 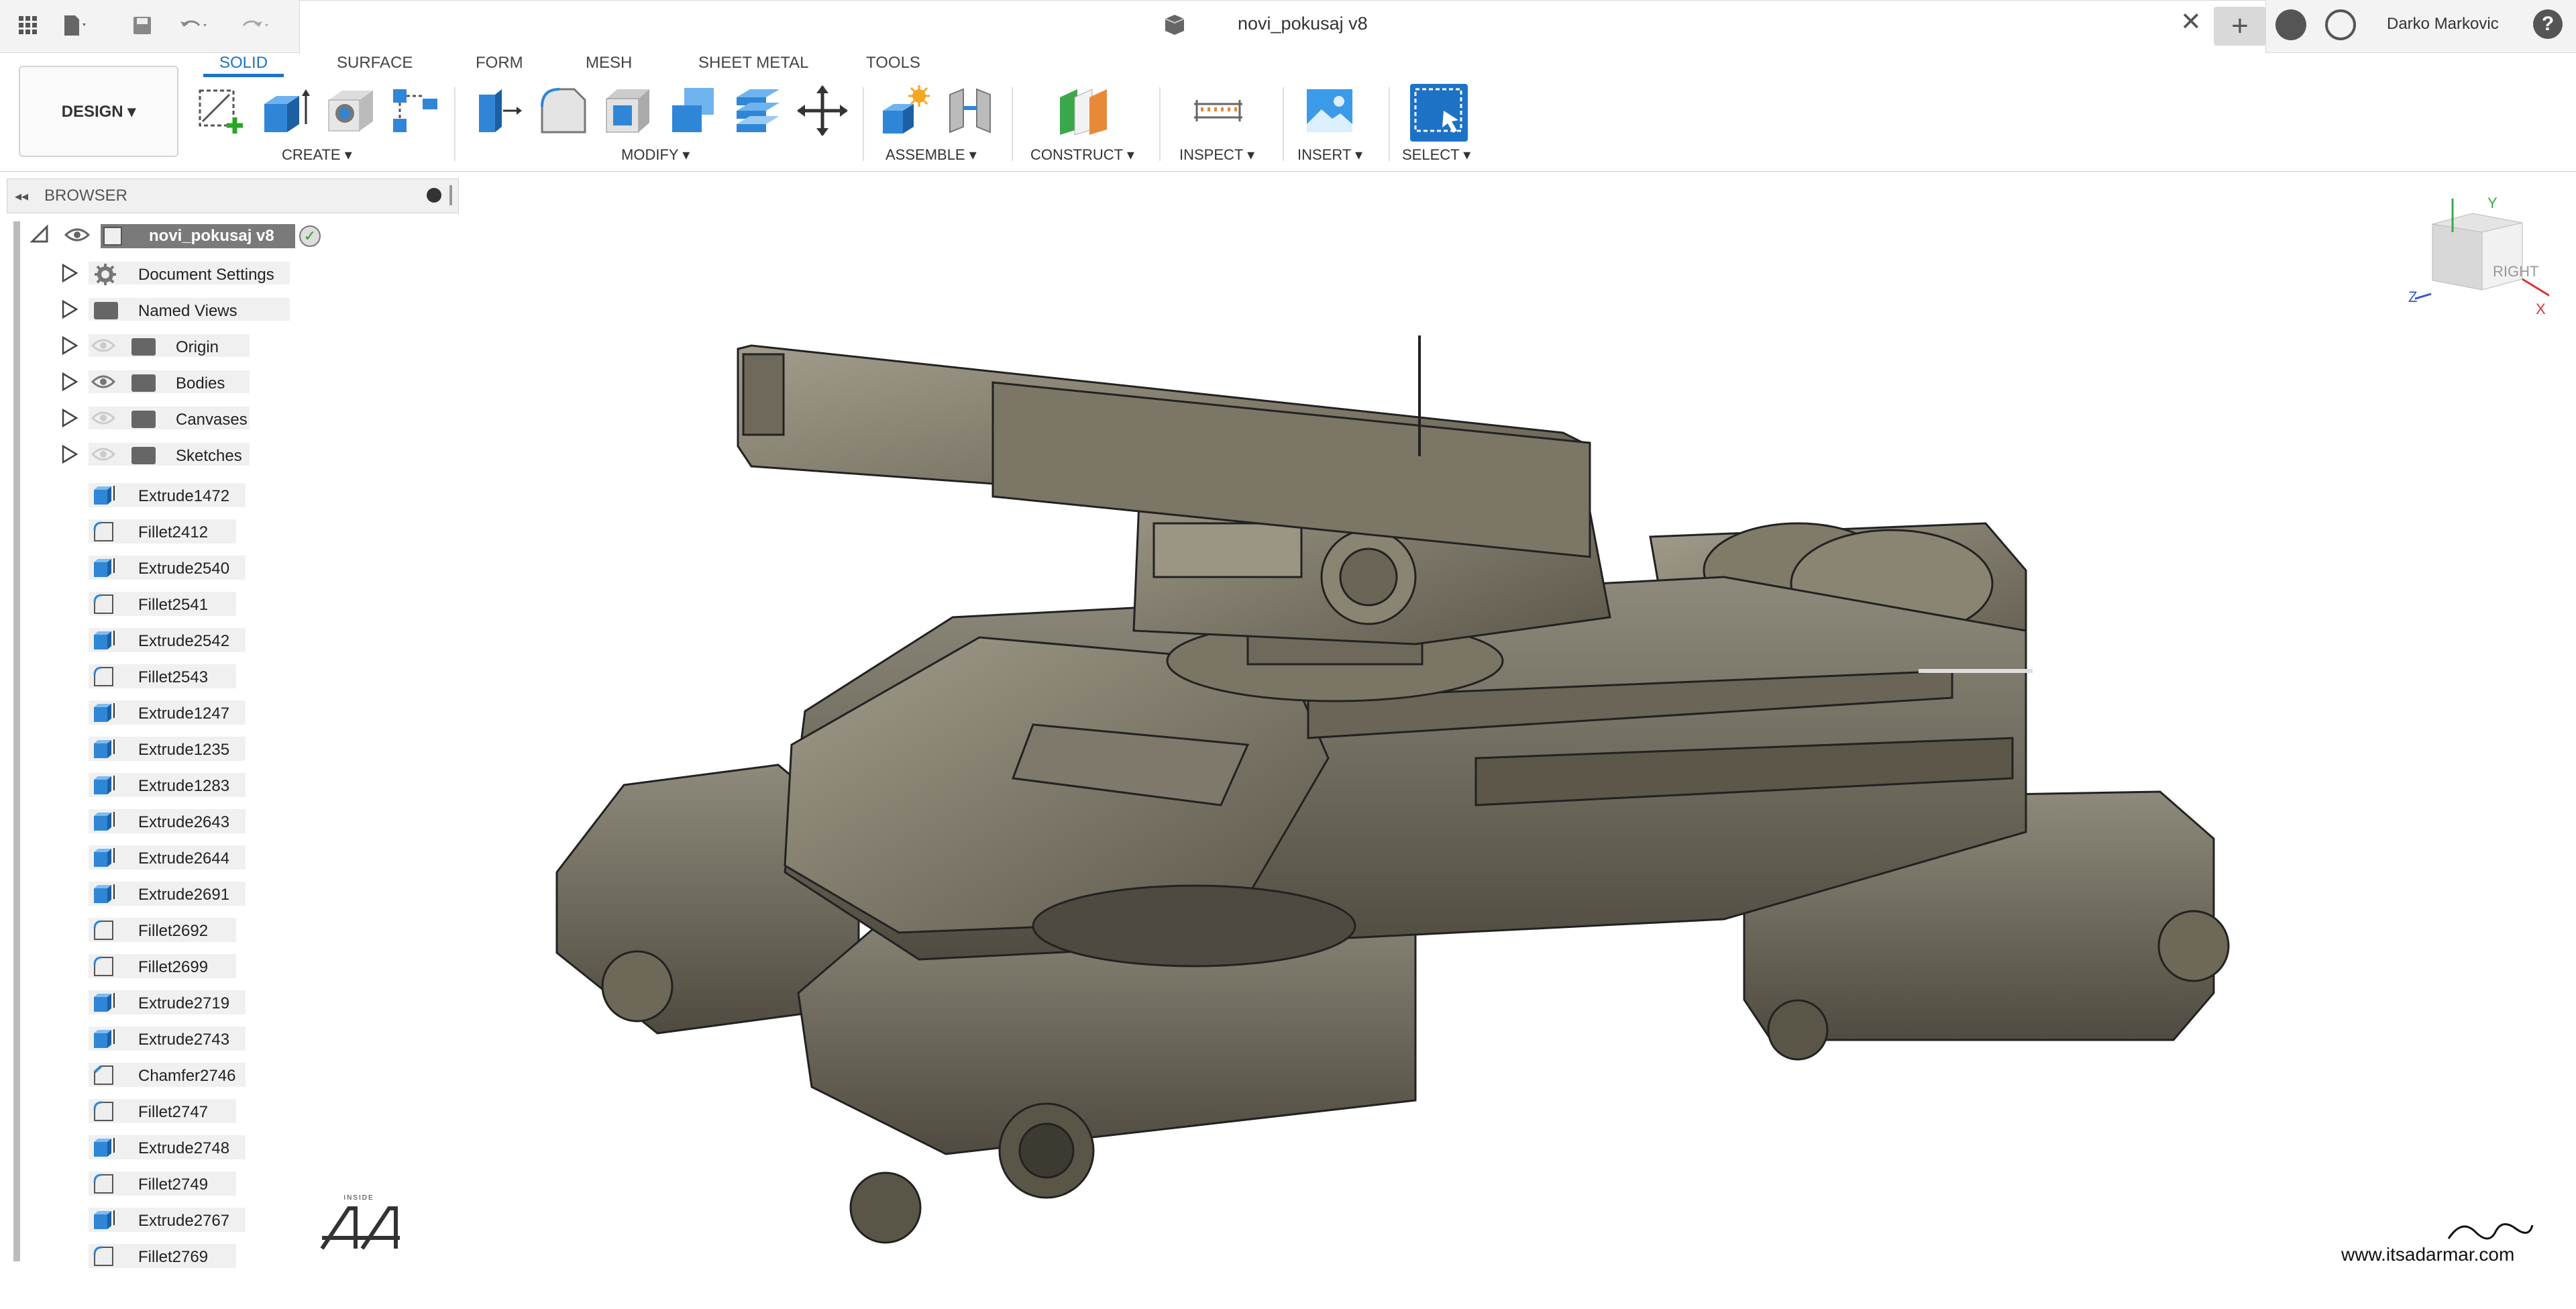 What do you see at coordinates (183, 569) in the screenshot?
I see `timeline-feature-label: Extrude2540` at bounding box center [183, 569].